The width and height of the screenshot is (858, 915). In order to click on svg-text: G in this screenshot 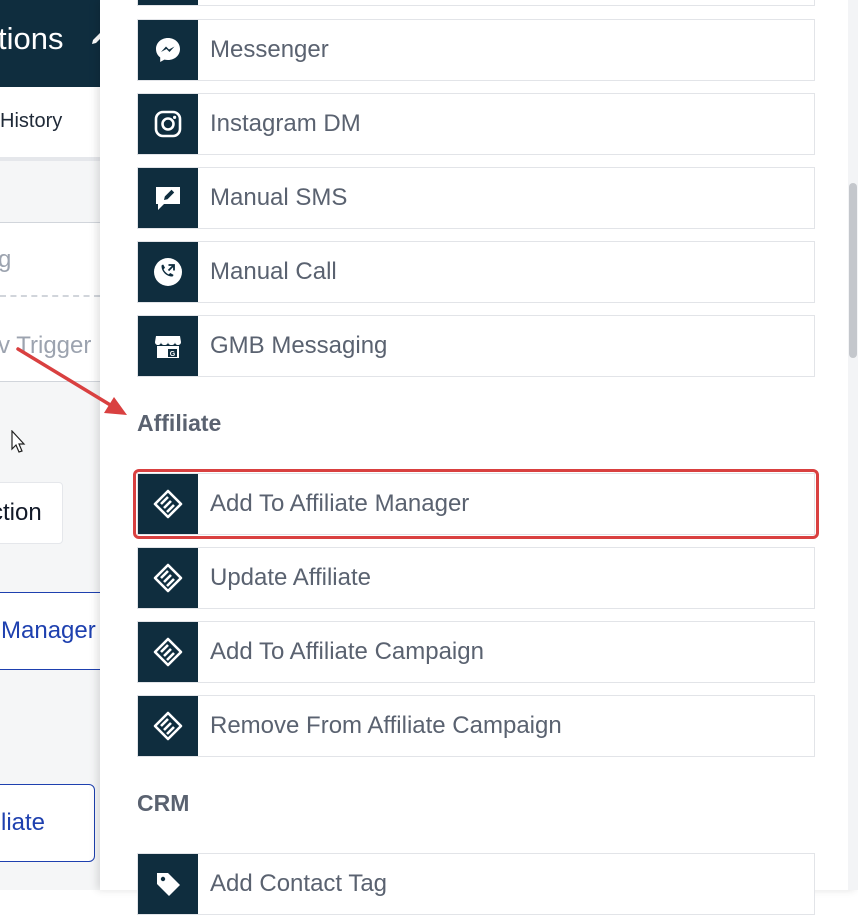, I will do `click(173, 354)`.